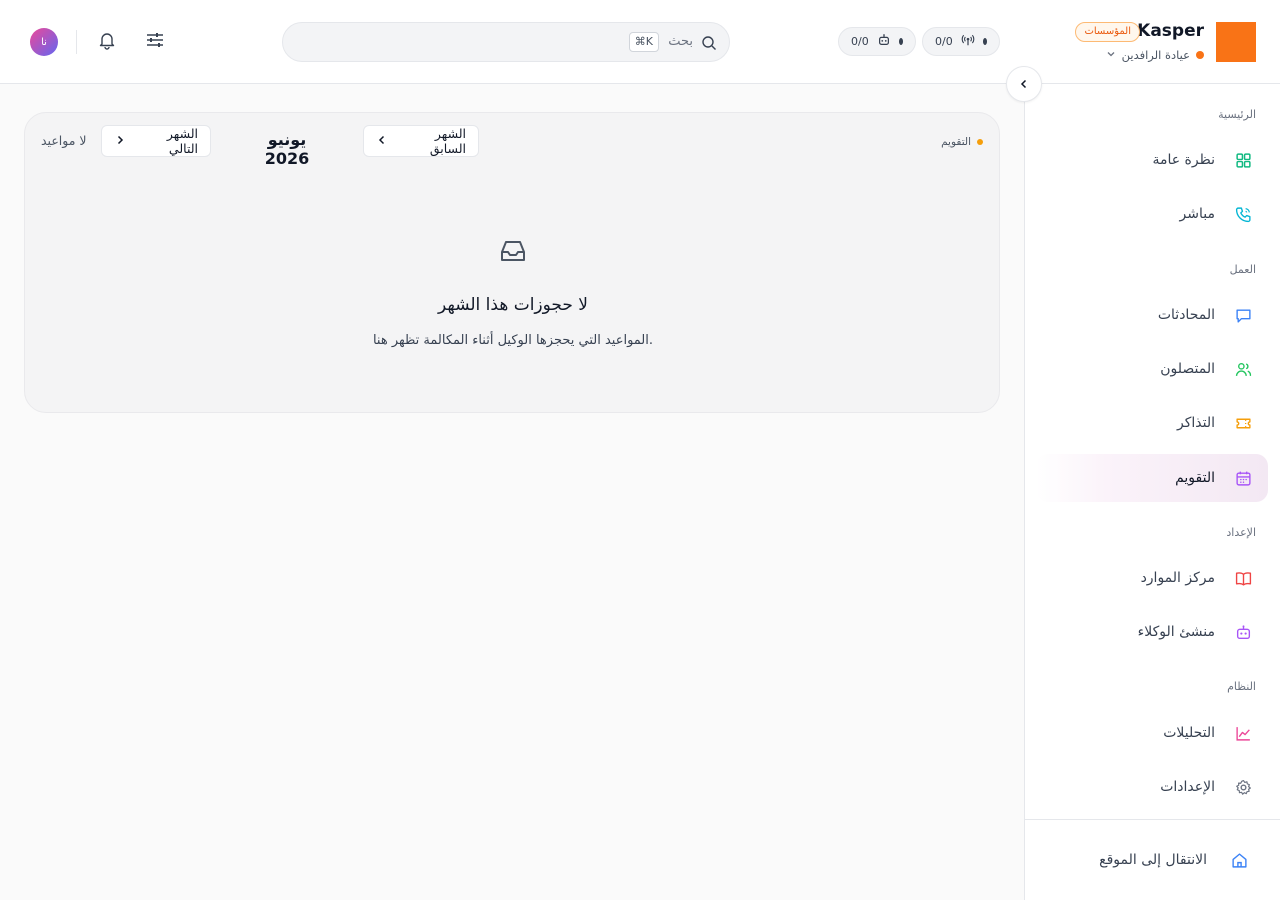  What do you see at coordinates (944, 41) in the screenshot?
I see `live-calls-value: 0/0` at bounding box center [944, 41].